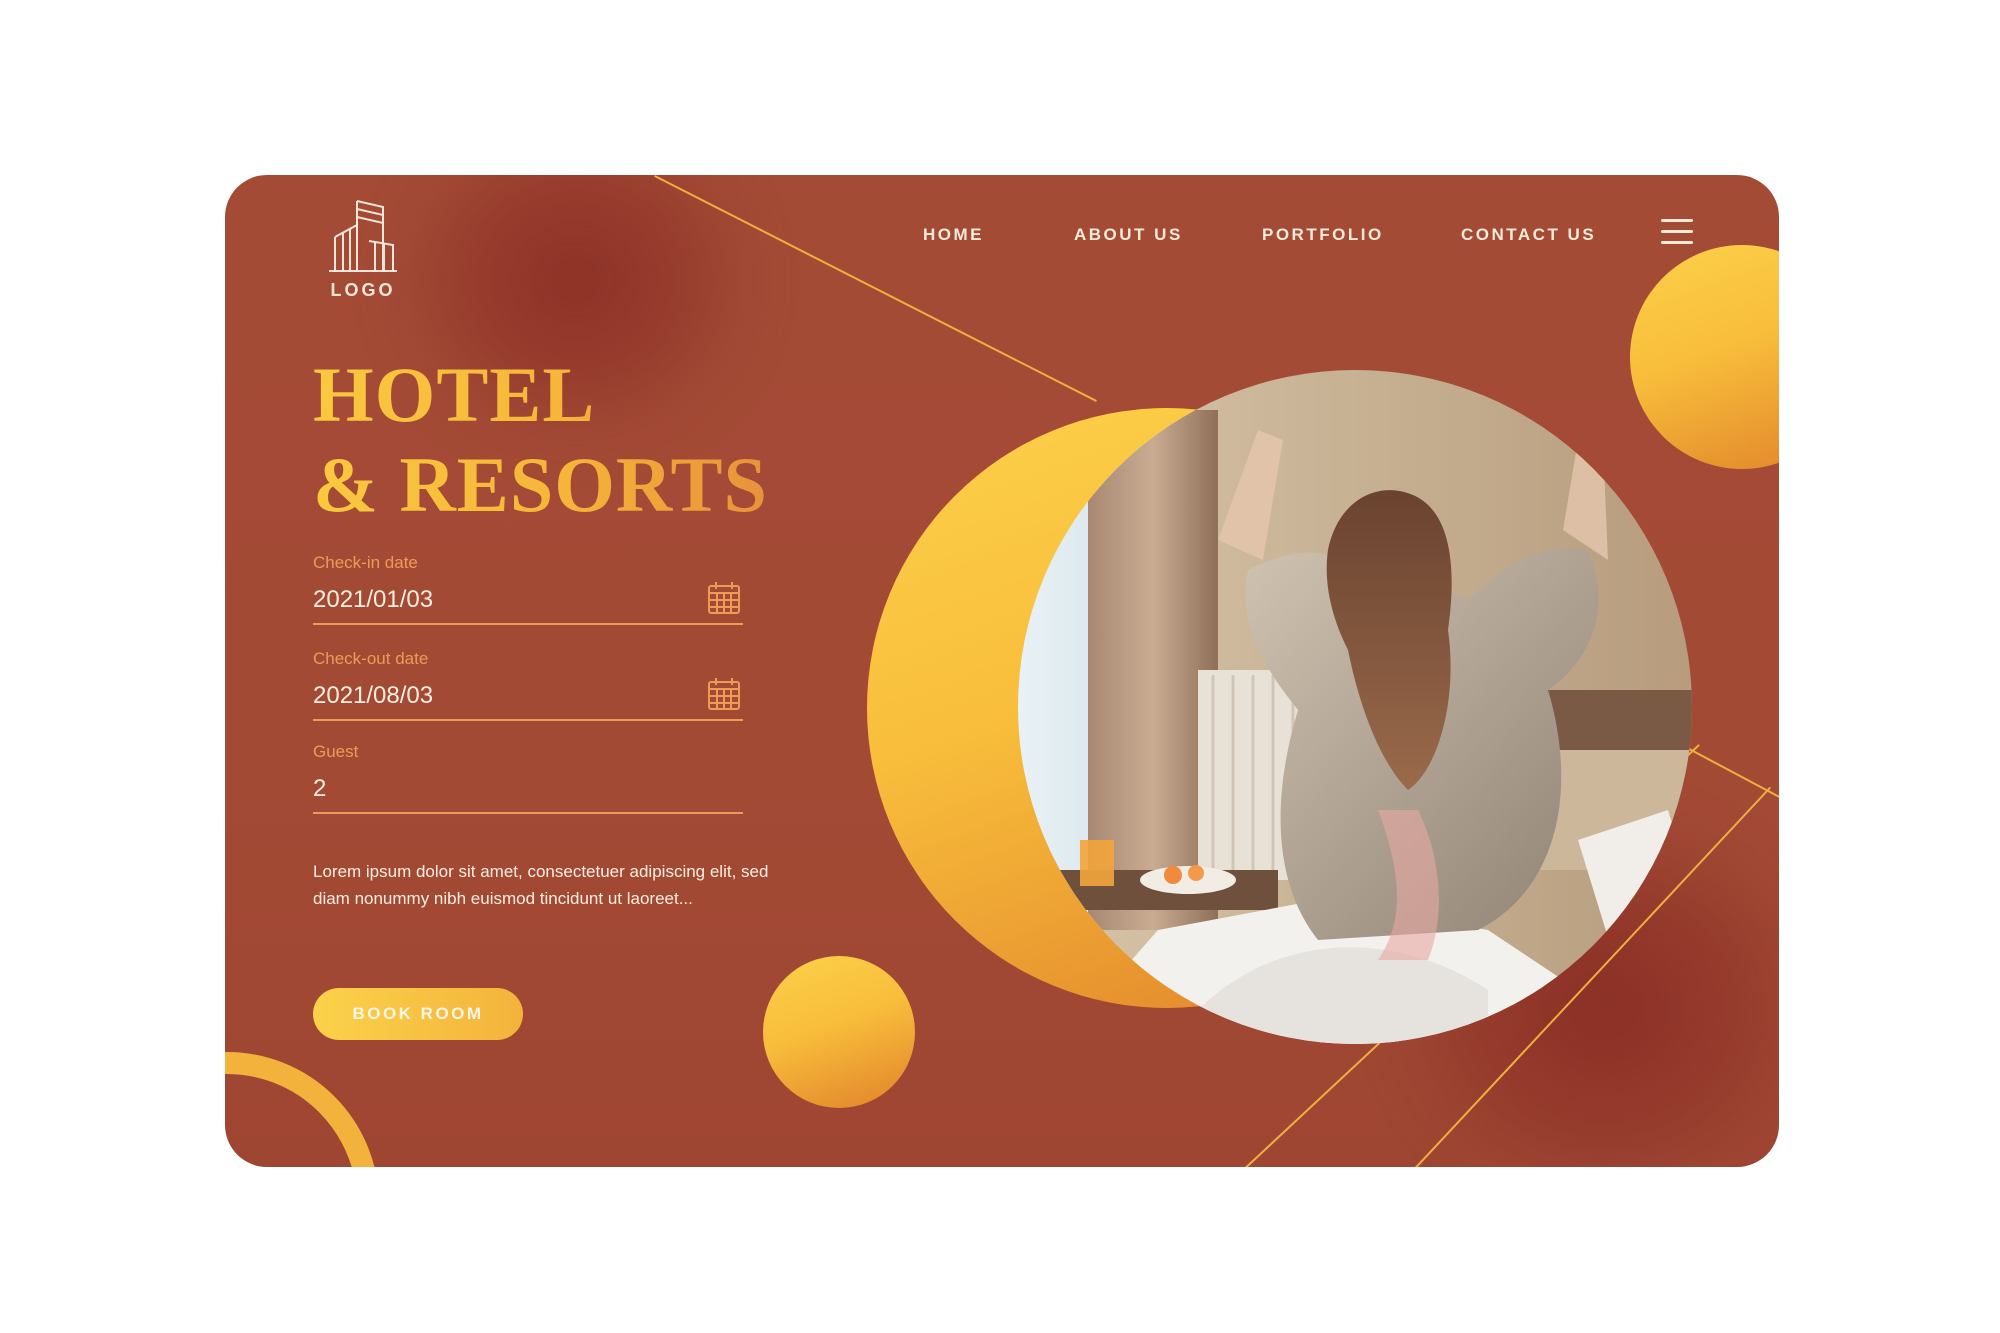 The width and height of the screenshot is (2000, 1333). I want to click on gold-sphere-small, so click(839, 1032).